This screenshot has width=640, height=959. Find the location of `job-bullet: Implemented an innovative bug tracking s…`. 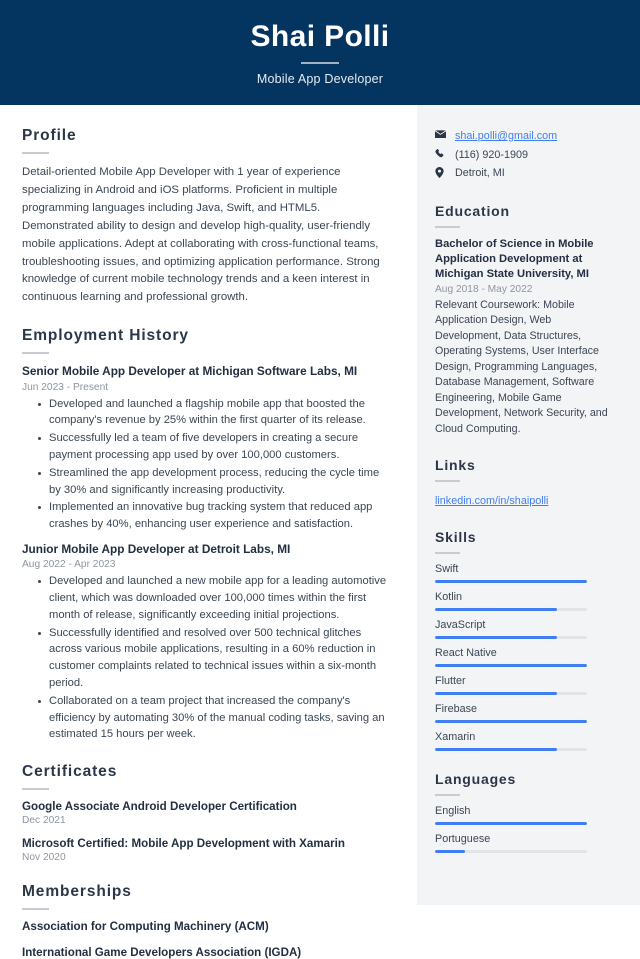

job-bullet: Implemented an innovative bug tracking s… is located at coordinates (215, 516).